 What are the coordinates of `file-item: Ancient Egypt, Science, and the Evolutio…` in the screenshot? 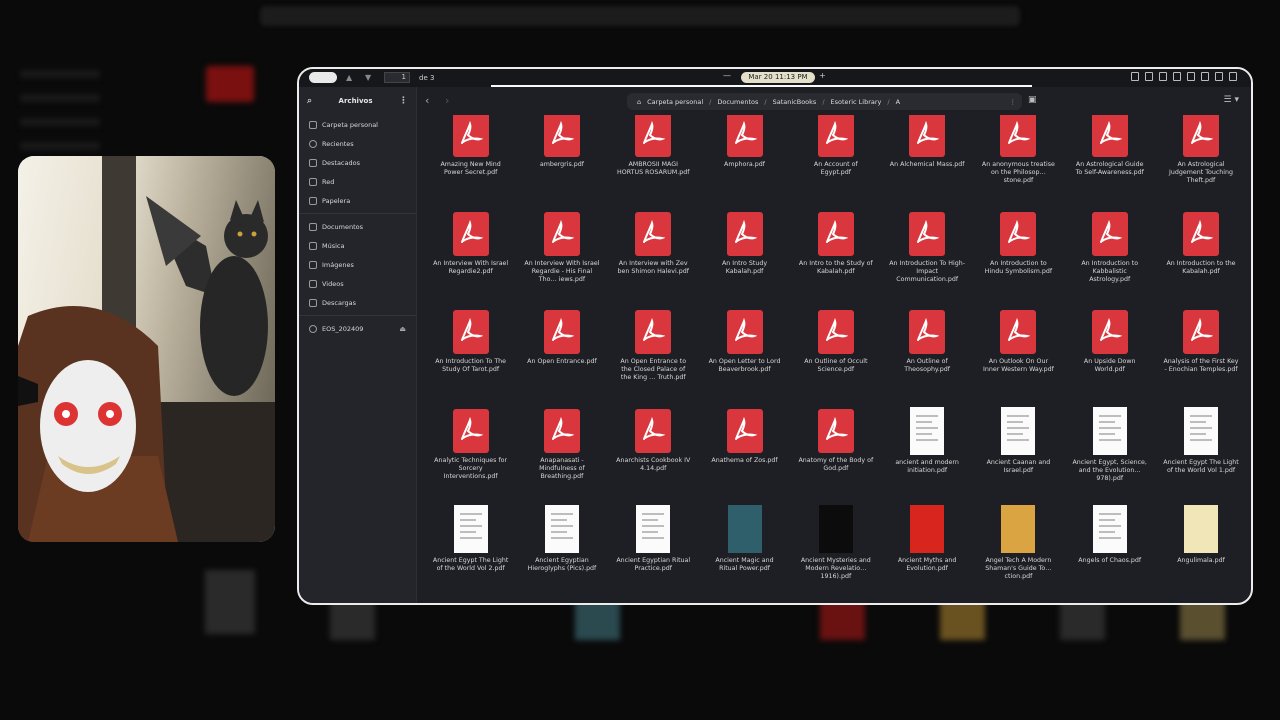 It's located at (1109, 446).